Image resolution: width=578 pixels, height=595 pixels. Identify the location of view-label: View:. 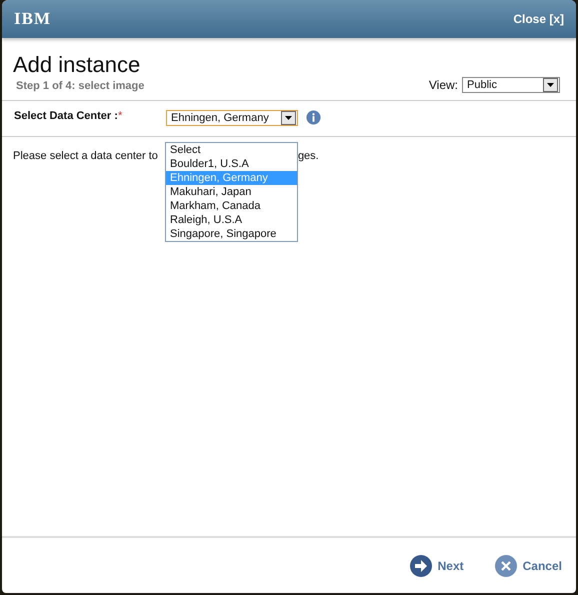
(443, 85).